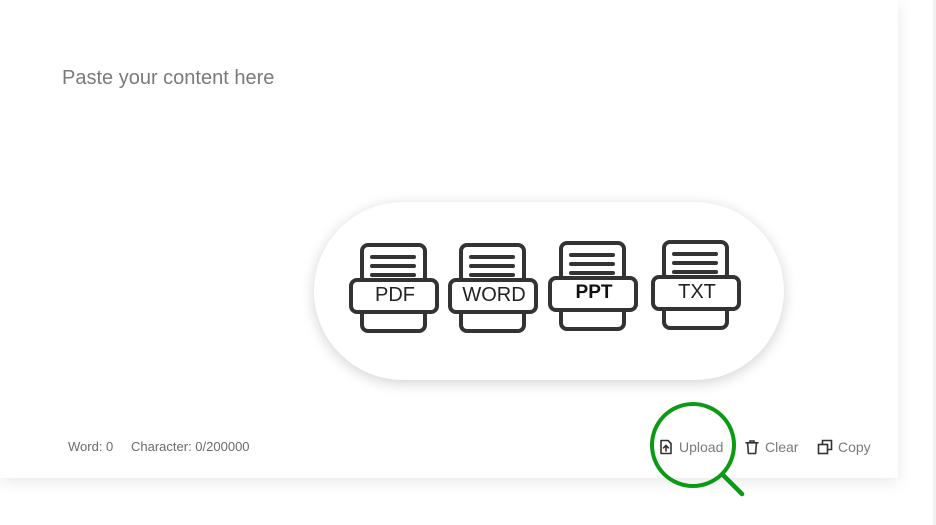 The width and height of the screenshot is (936, 525). Describe the element at coordinates (854, 447) in the screenshot. I see `copy-label: Copy` at that location.